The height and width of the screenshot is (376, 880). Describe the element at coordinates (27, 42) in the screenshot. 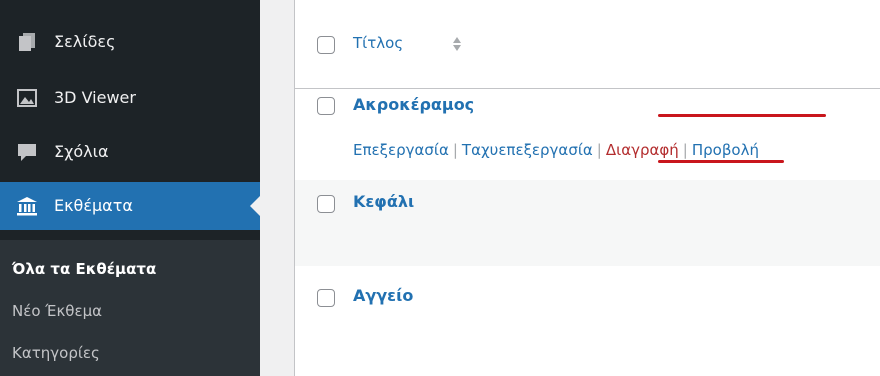

I see `pages-icon` at that location.